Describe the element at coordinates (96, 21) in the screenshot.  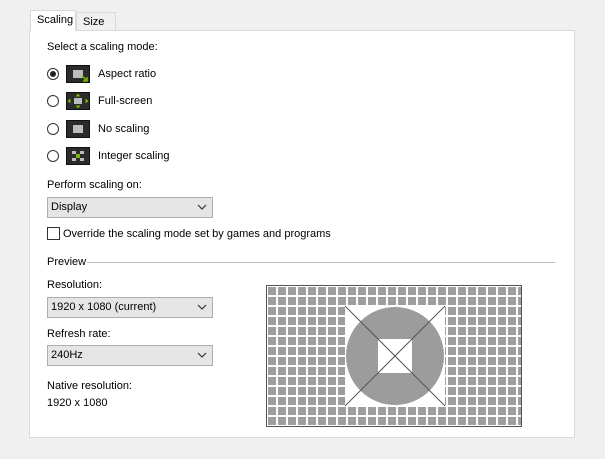
I see `tab-size: Size` at that location.